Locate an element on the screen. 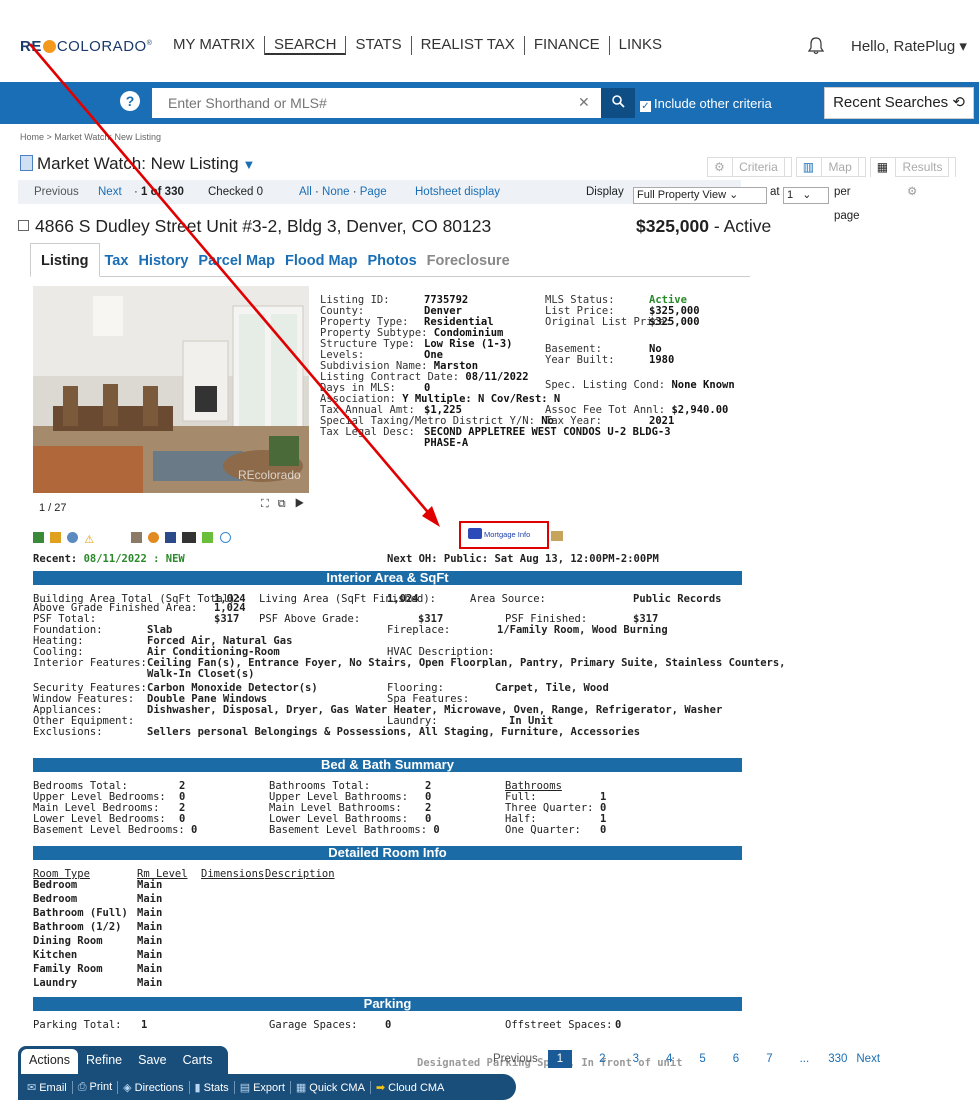 The image size is (979, 1108). warning-icon: ⚠ is located at coordinates (89, 539).